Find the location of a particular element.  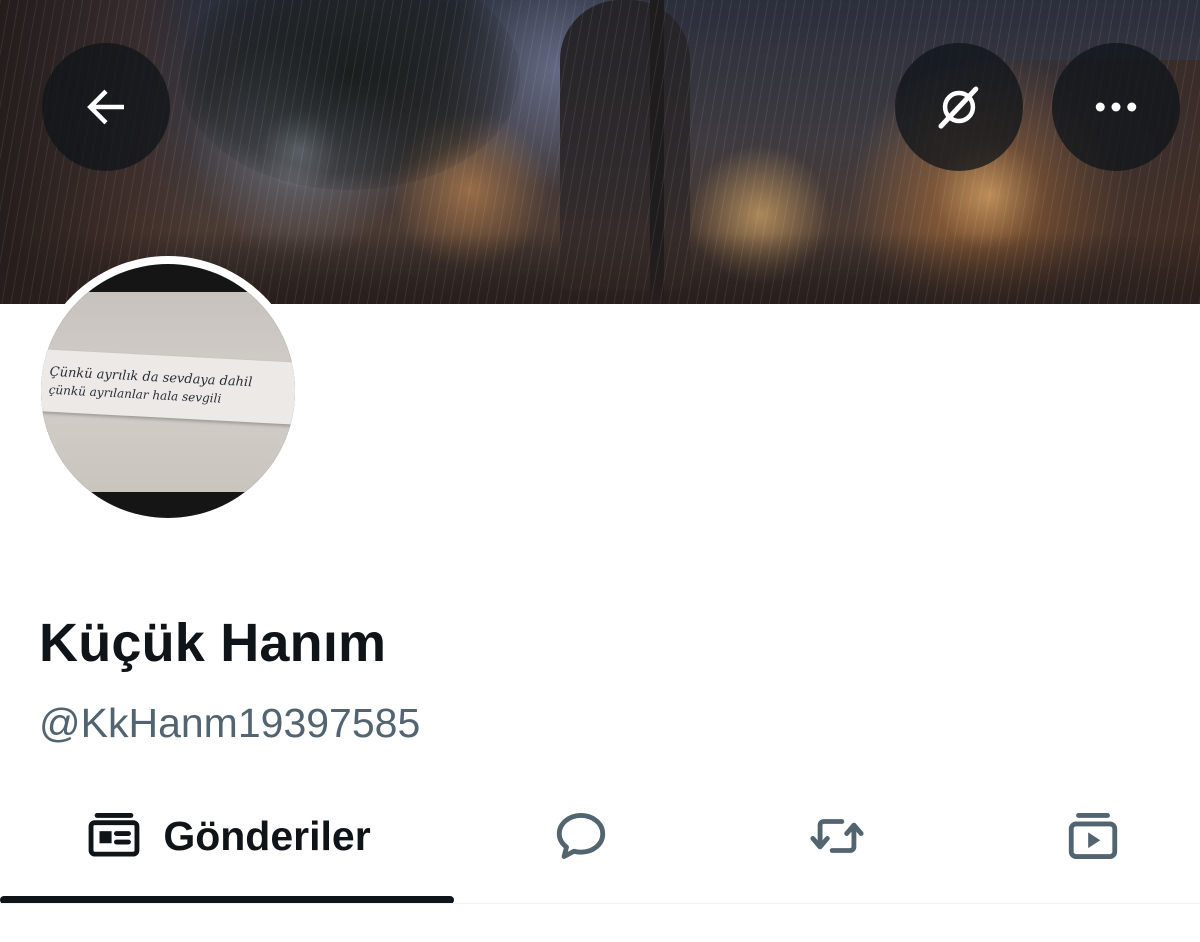

tab-posts: Gönderiler is located at coordinates (228, 836).